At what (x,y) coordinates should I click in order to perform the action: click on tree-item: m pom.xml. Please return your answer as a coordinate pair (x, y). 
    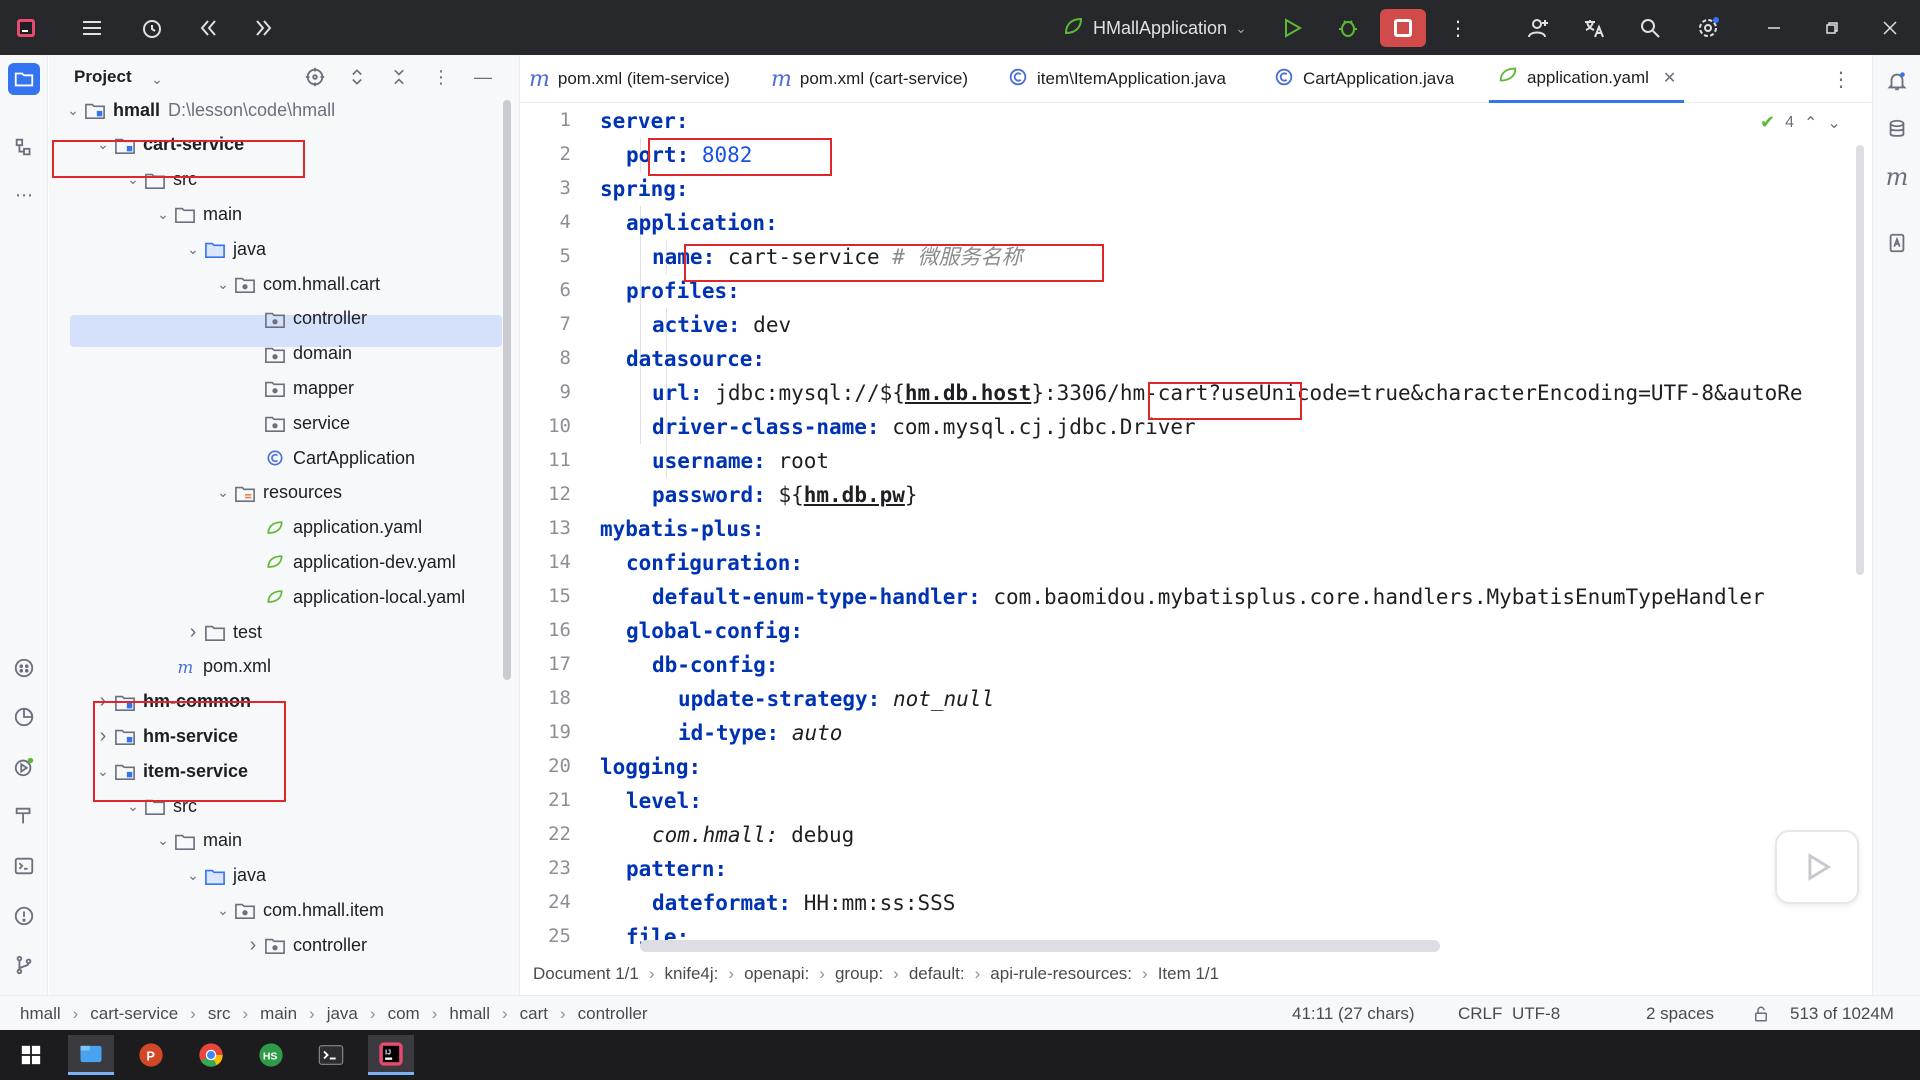
    Looking at the image, I should click on (212, 667).